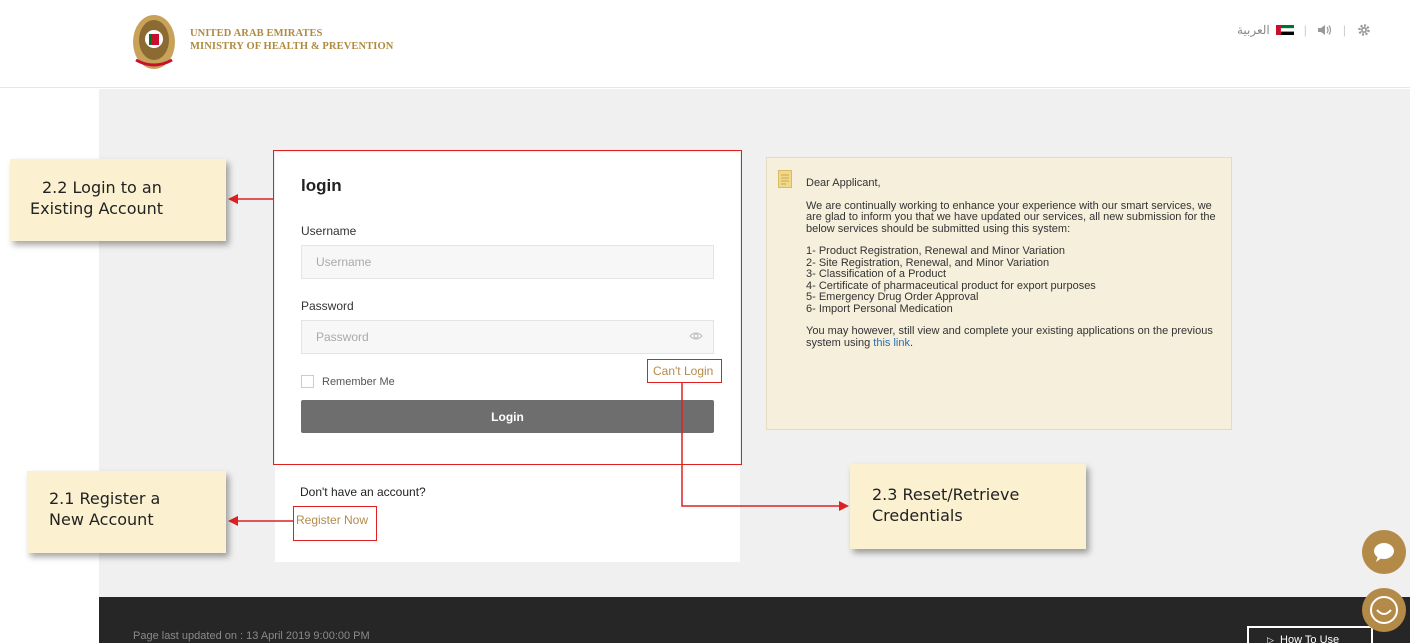 This screenshot has height=643, width=1410. I want to click on callout-line: 2.3 Reset/Retrieve, so click(946, 494).